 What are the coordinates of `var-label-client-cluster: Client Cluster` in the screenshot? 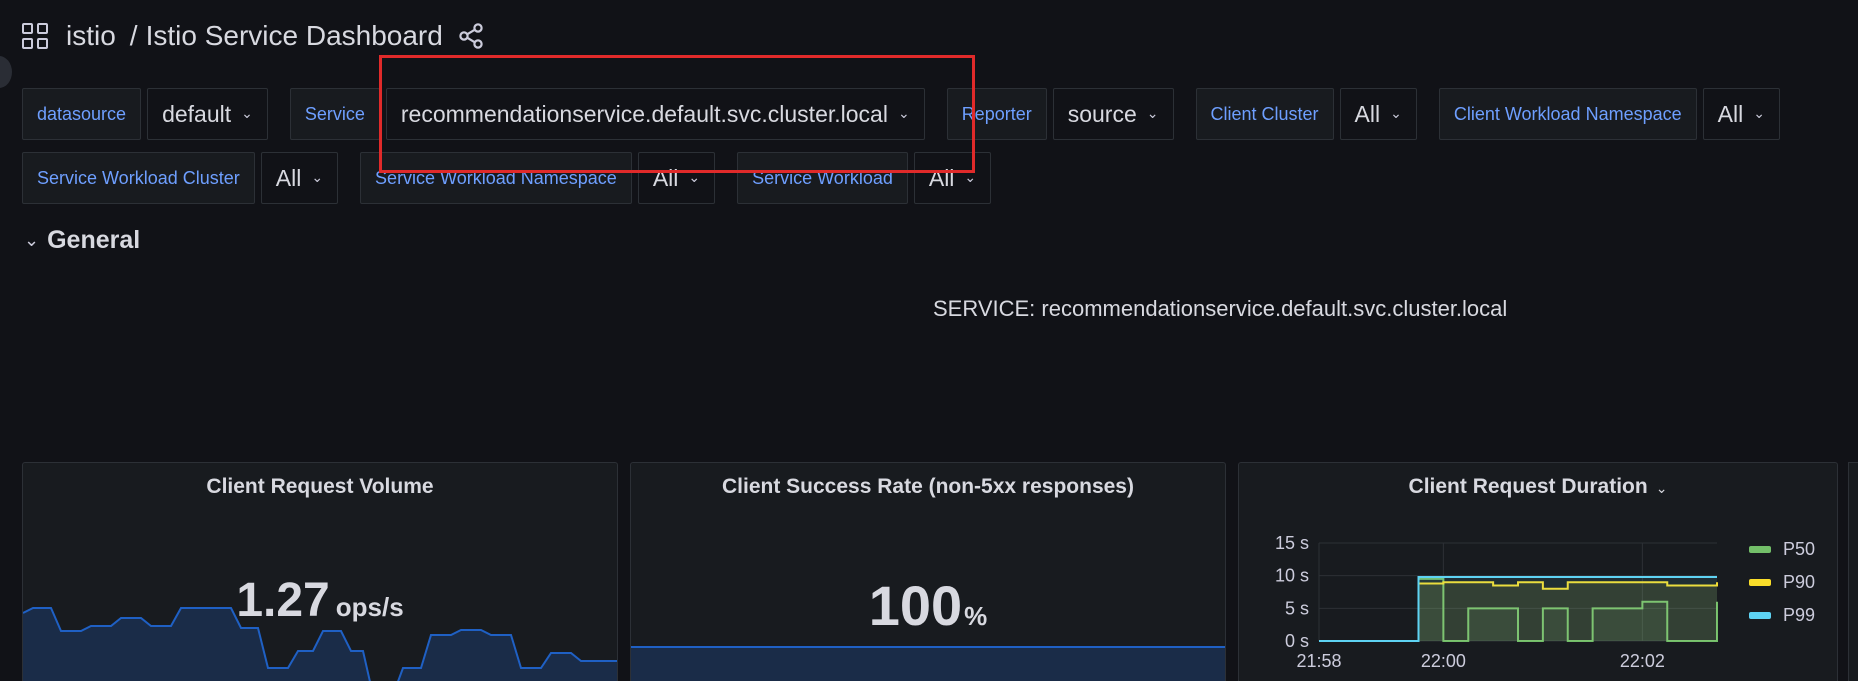 It's located at (1264, 114).